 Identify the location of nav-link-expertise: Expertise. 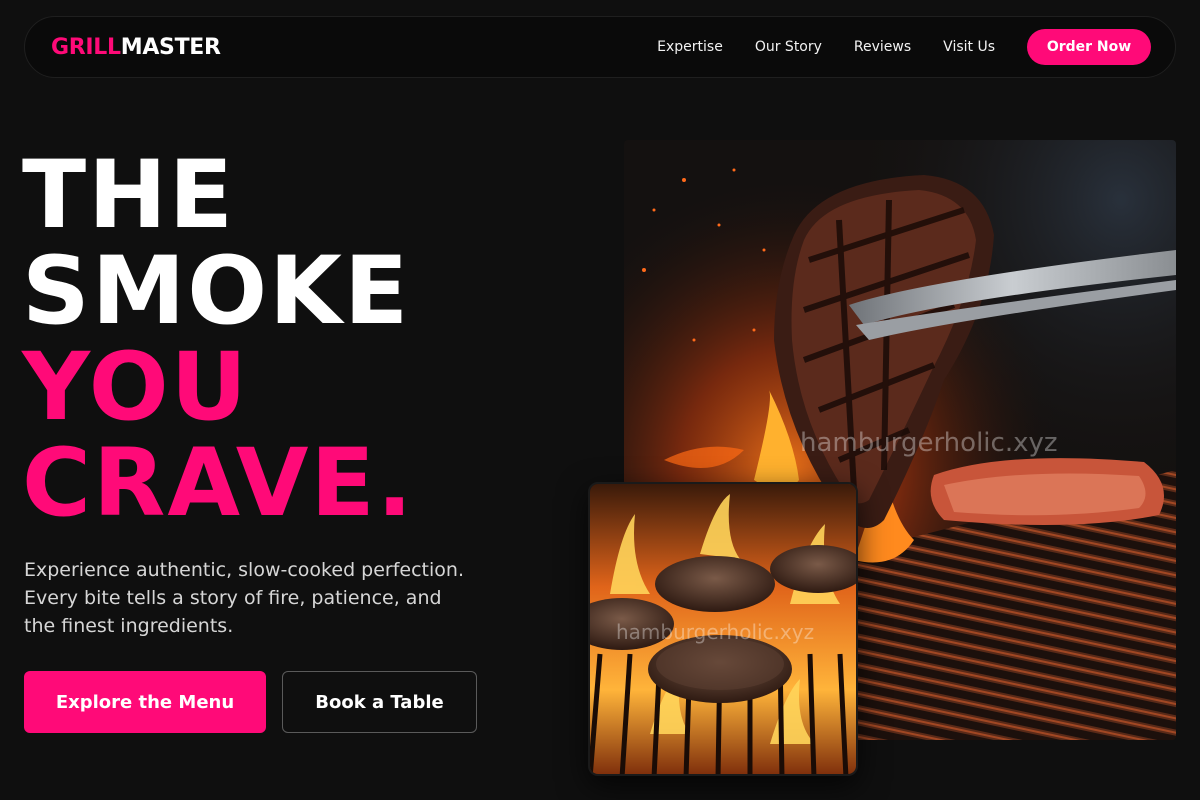
(690, 47).